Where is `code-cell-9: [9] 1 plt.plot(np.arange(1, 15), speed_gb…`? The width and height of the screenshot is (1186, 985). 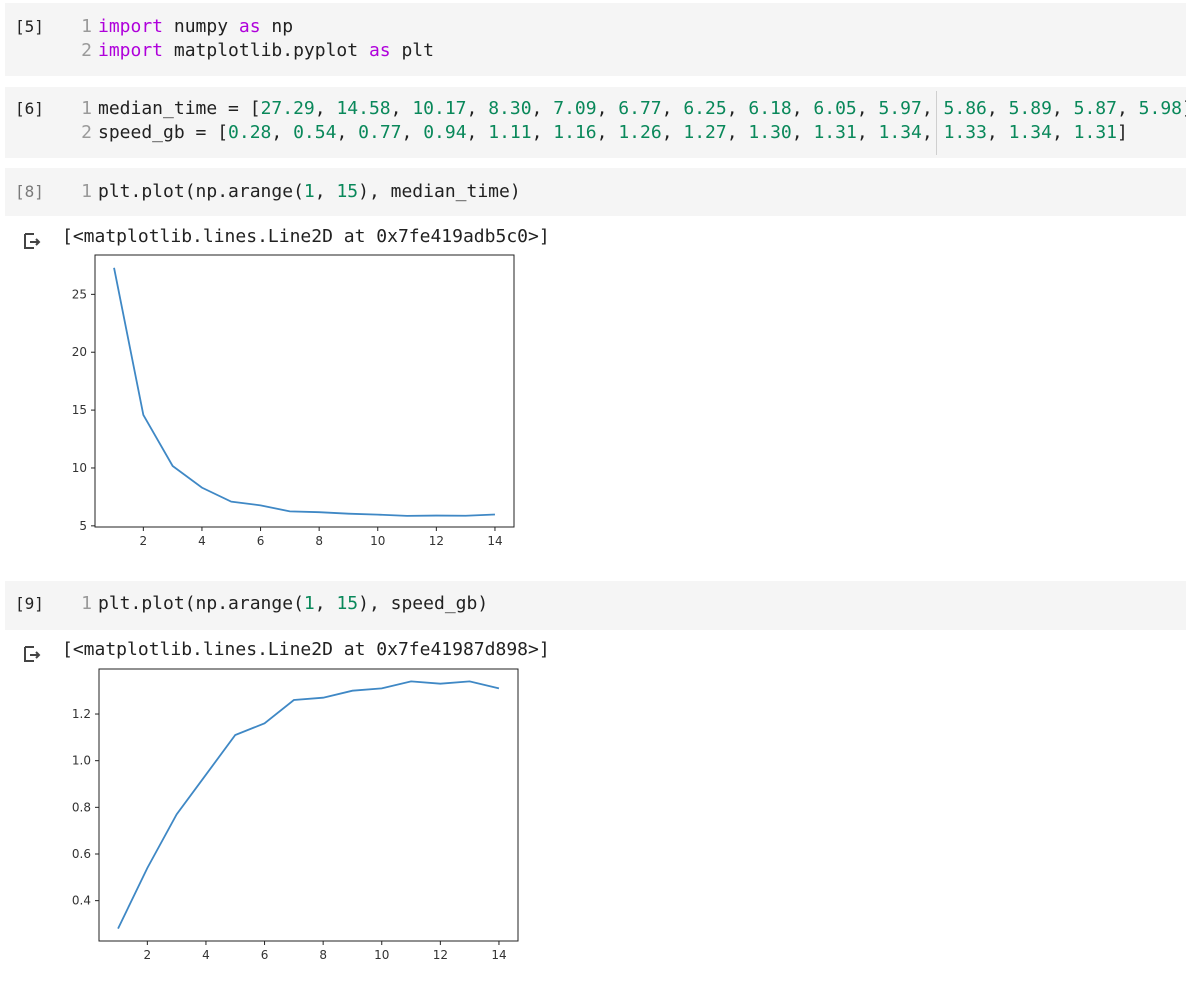 code-cell-9: [9] 1 plt.plot(np.arange(1, 15), speed_gb… is located at coordinates (595, 605).